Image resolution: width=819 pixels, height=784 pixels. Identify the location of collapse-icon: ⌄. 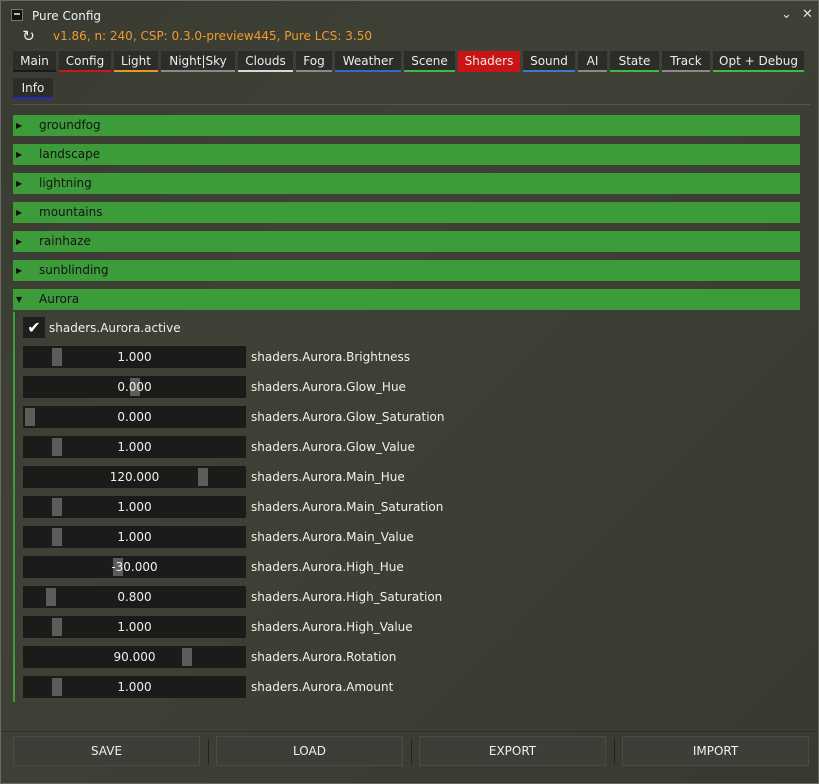
(786, 15).